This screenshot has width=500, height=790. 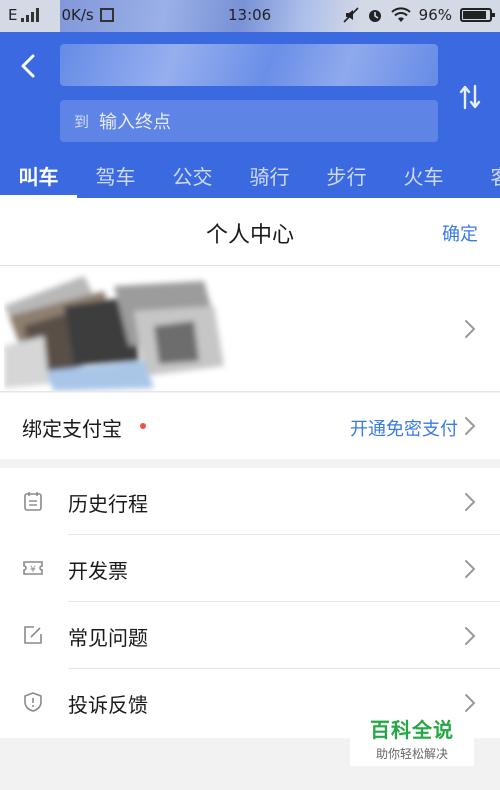 I want to click on panel-titlebar: 个人中心 确定, so click(x=250, y=232).